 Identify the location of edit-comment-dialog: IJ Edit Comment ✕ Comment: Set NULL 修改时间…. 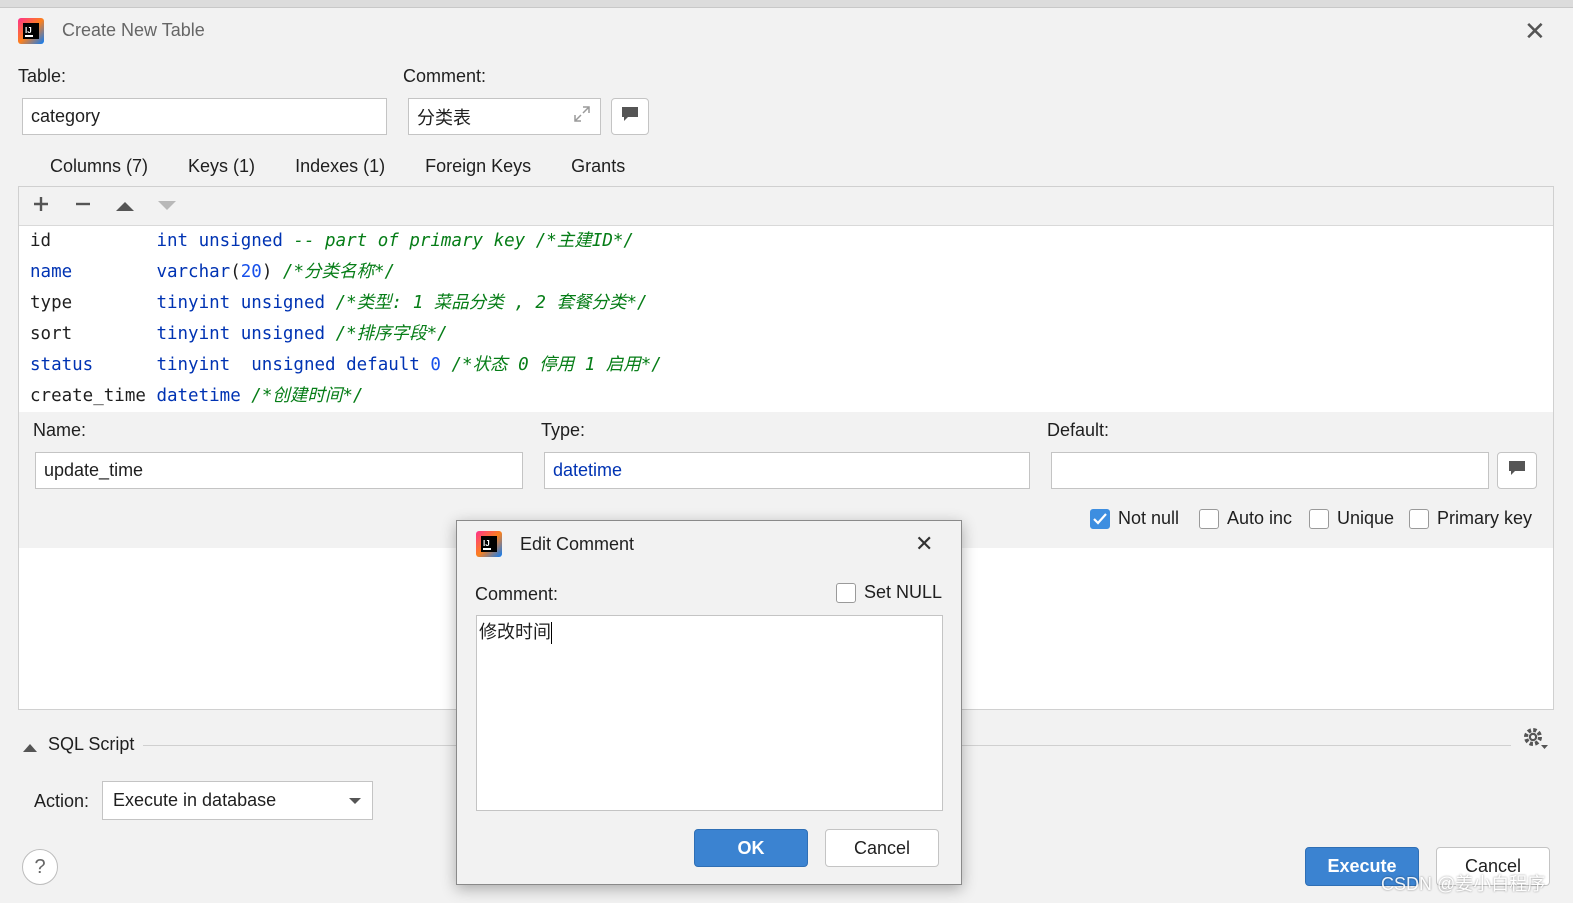
(709, 702).